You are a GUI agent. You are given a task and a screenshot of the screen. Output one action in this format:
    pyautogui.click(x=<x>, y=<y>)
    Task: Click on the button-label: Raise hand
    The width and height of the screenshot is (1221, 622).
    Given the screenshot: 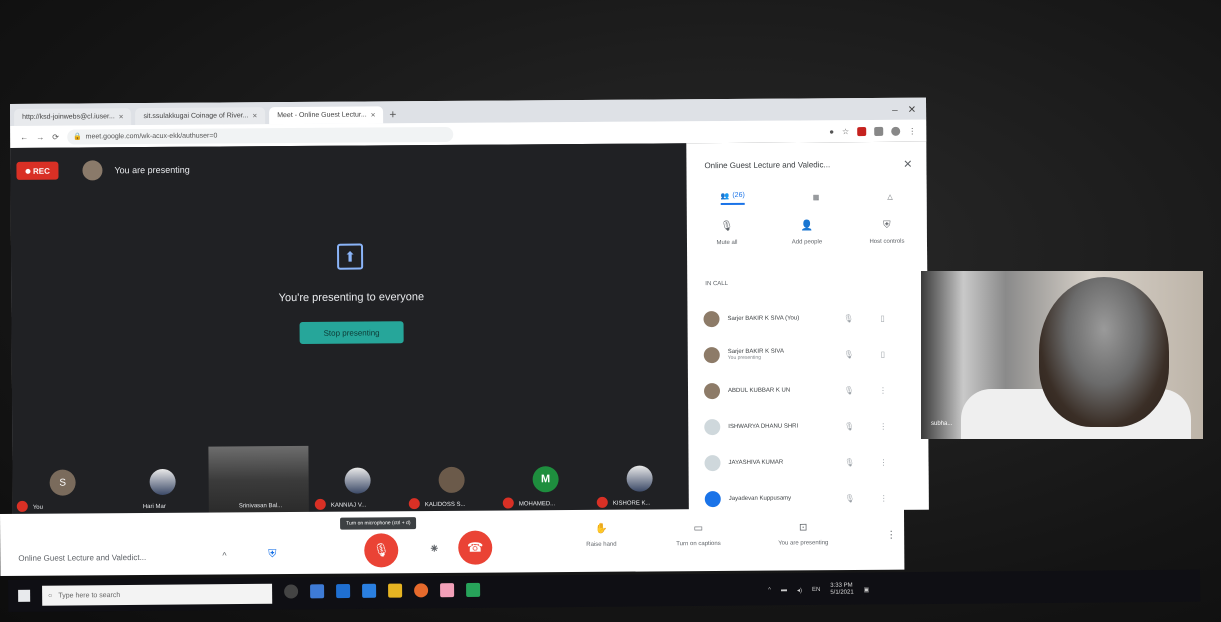 What is the action you would take?
    pyautogui.click(x=601, y=544)
    